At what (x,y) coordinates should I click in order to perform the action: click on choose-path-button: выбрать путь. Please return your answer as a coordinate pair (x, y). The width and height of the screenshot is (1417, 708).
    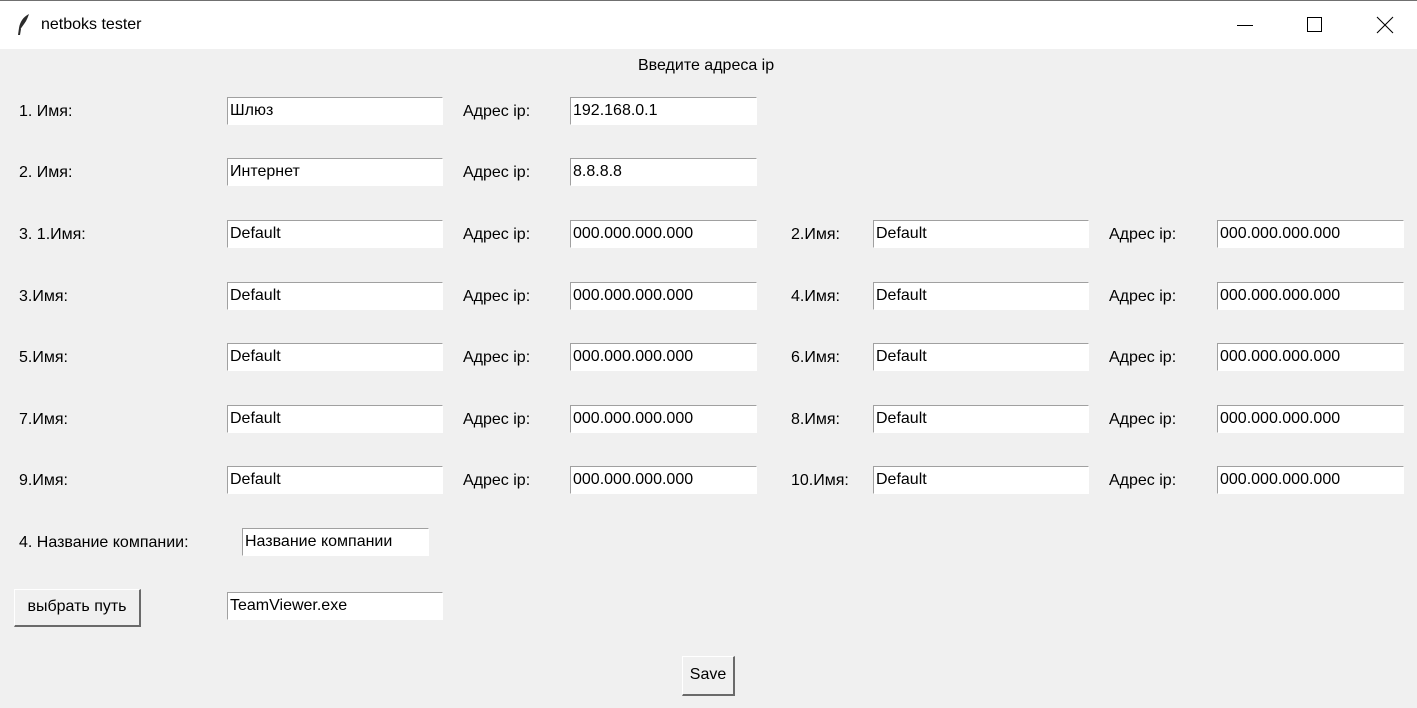
    Looking at the image, I should click on (77, 608).